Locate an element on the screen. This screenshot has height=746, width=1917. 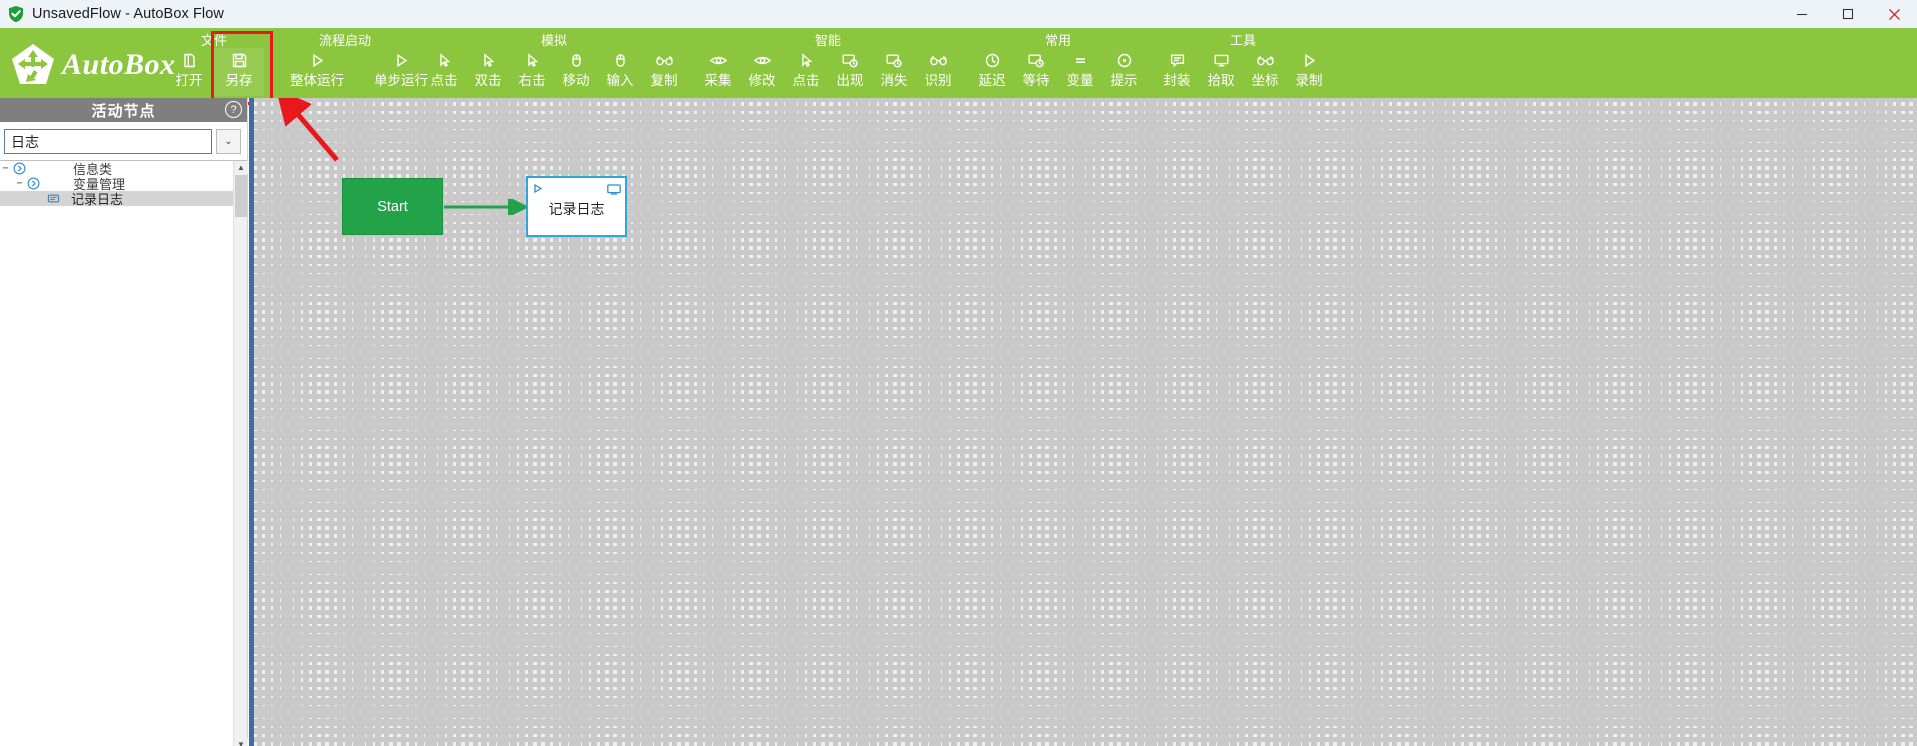
ribbon-button-run-all: 整体运行 is located at coordinates (317, 72).